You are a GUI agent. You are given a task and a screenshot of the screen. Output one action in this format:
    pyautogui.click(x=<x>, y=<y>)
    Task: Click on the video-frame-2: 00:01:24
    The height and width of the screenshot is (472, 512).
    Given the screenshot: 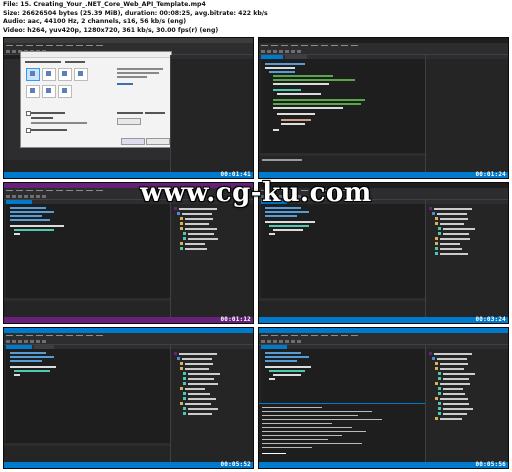 What is the action you would take?
    pyautogui.click(x=383, y=108)
    